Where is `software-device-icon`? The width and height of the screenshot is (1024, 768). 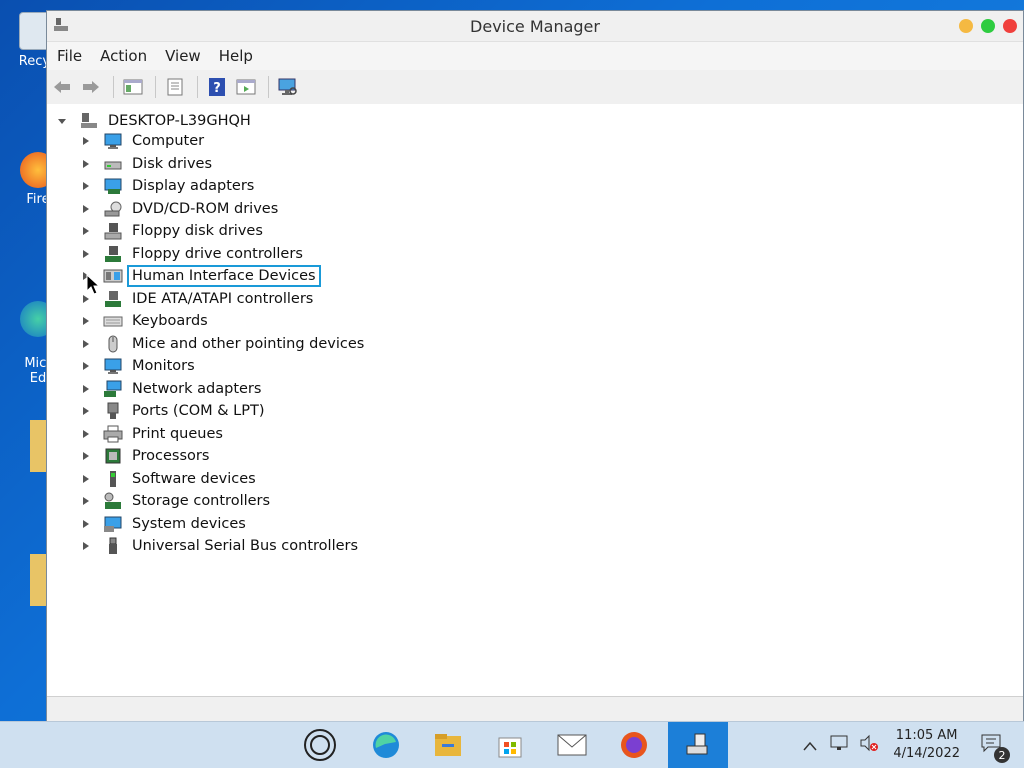
software-device-icon is located at coordinates (113, 479).